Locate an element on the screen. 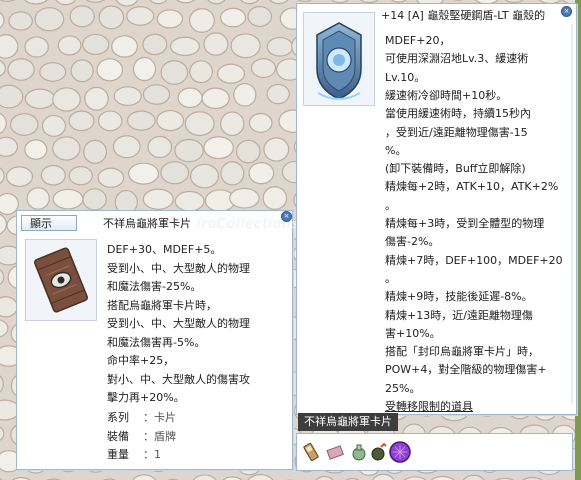  shield-description-line: MDEF+20， is located at coordinates (418, 40).